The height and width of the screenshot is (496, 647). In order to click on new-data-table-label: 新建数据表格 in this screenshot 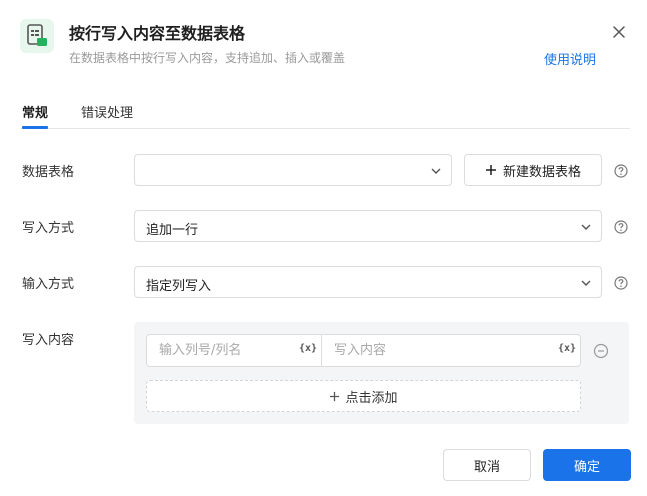, I will do `click(541, 172)`.